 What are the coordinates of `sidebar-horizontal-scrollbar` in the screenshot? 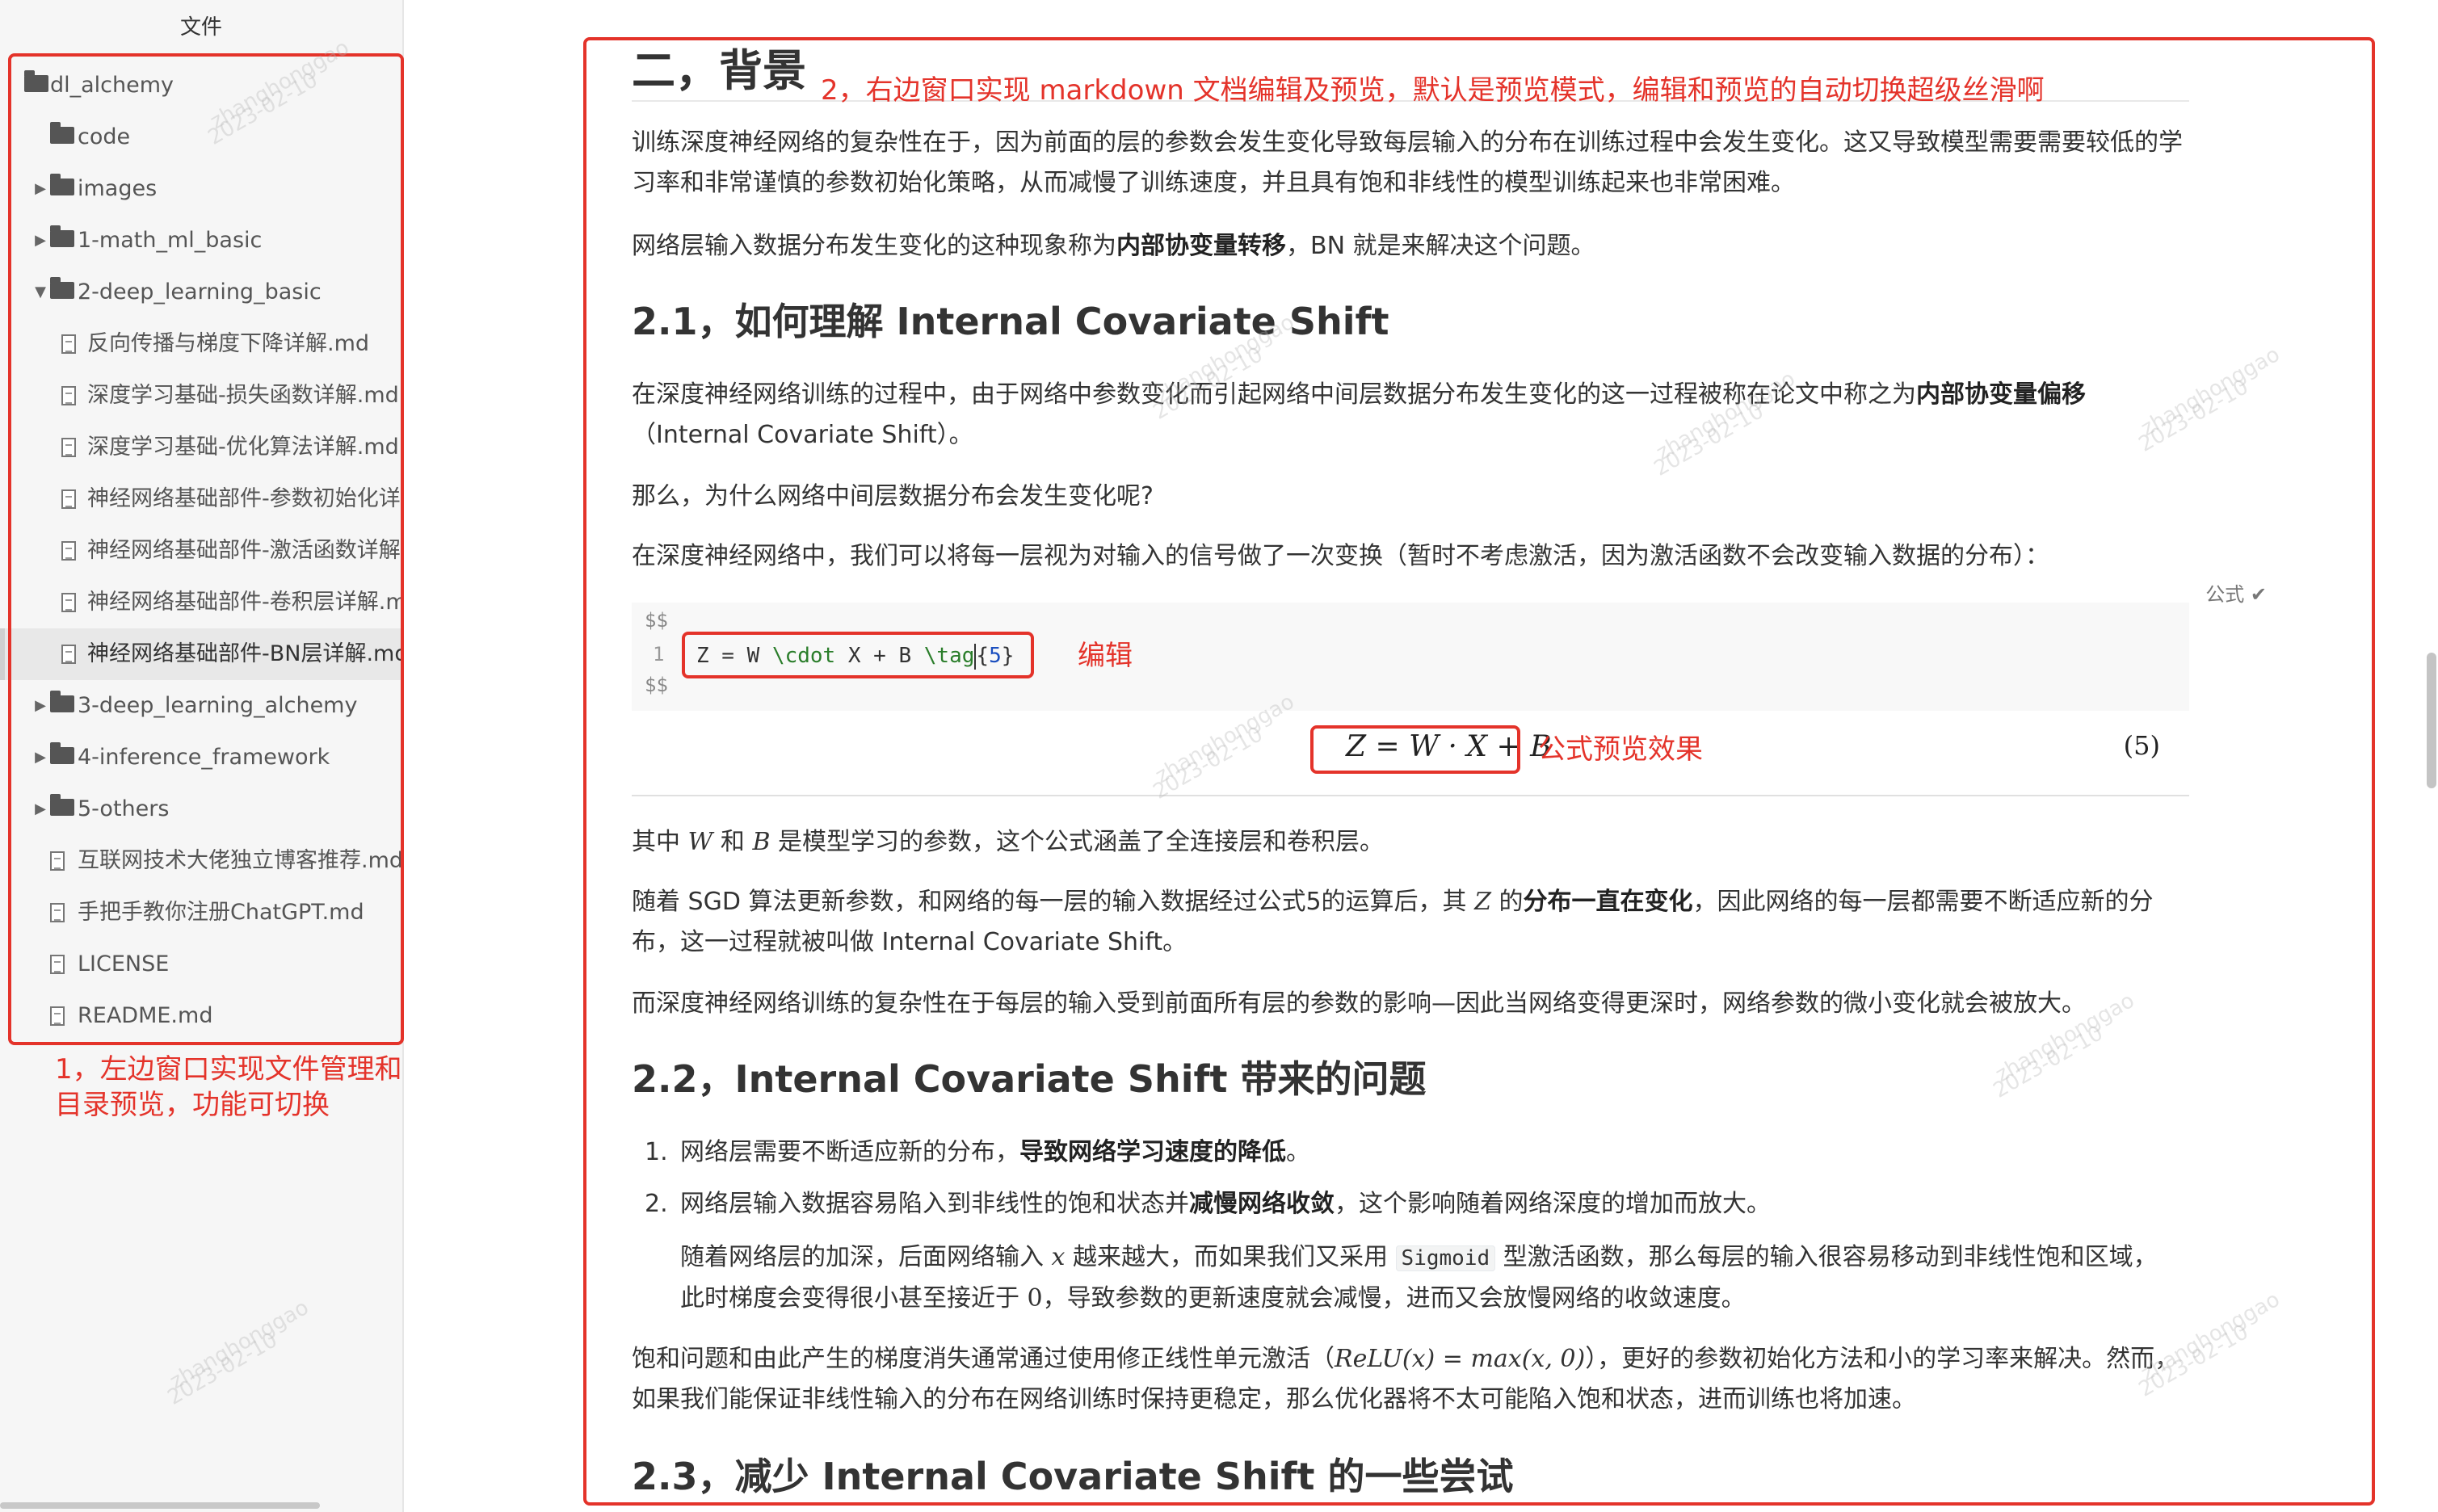 It's located at (160, 1505).